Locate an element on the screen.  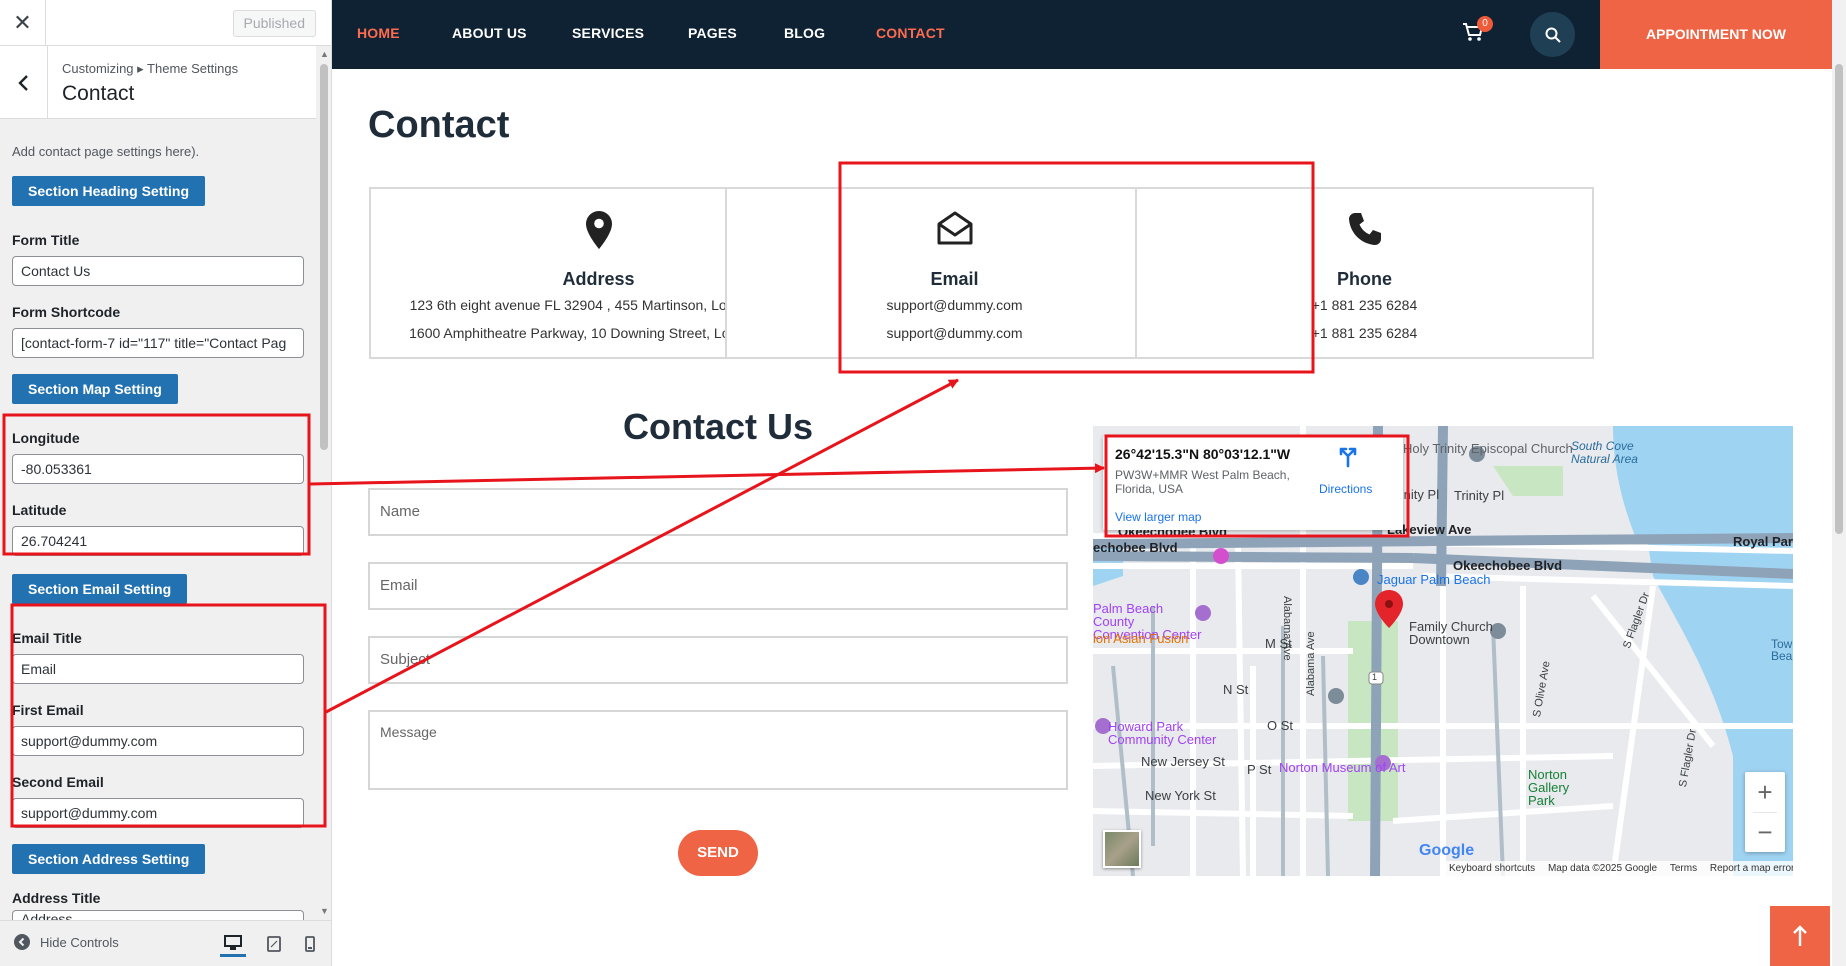
published-button: Published is located at coordinates (274, 23).